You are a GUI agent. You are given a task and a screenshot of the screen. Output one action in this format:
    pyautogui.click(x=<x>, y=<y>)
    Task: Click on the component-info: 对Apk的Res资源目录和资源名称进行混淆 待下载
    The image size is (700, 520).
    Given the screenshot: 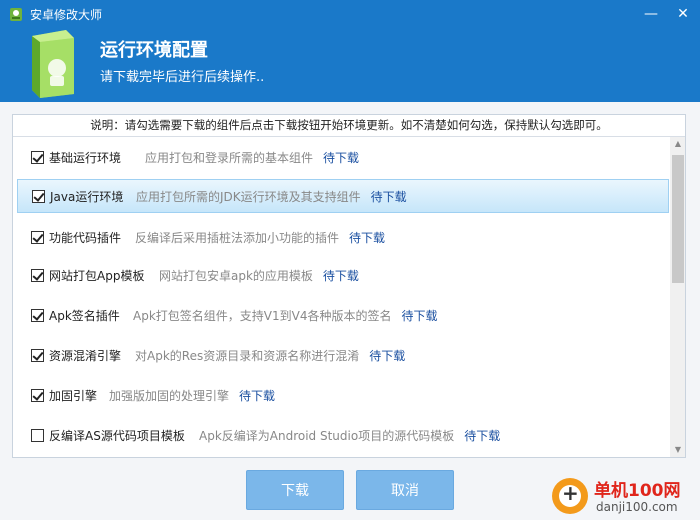 What is the action you would take?
    pyautogui.click(x=270, y=355)
    